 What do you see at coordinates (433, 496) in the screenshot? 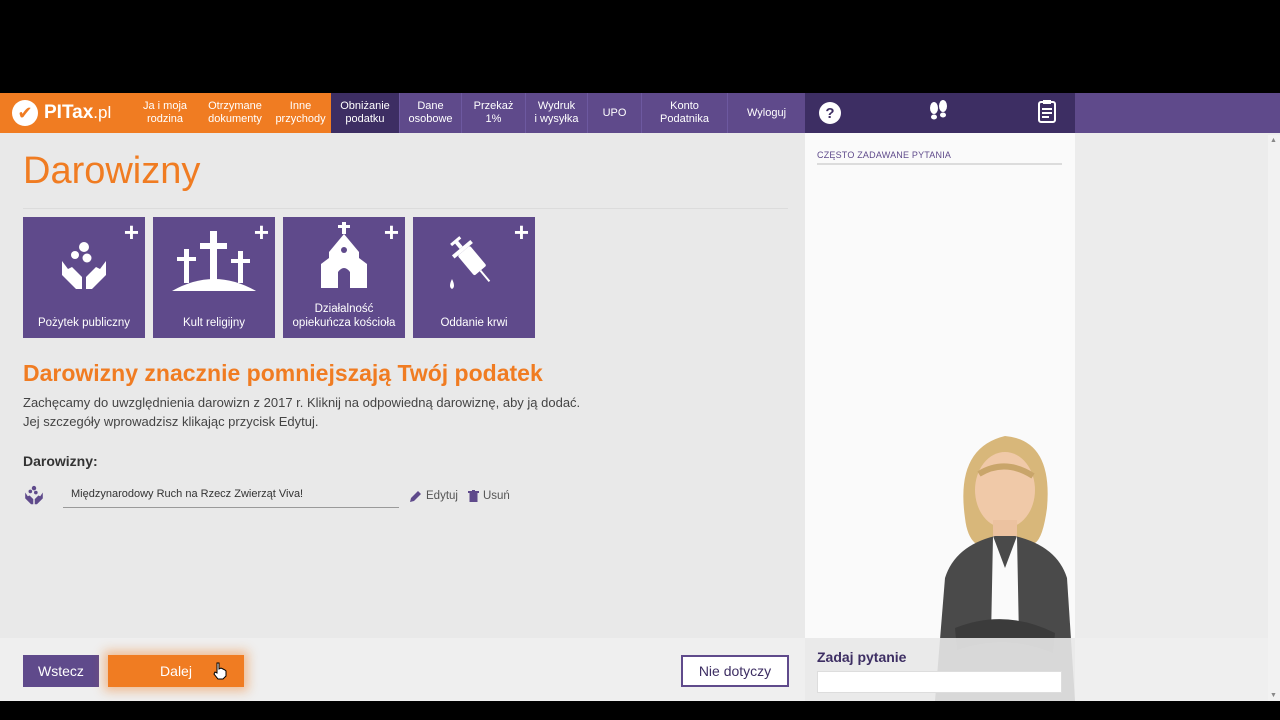
I see `edit-donation-button: Edytuj` at bounding box center [433, 496].